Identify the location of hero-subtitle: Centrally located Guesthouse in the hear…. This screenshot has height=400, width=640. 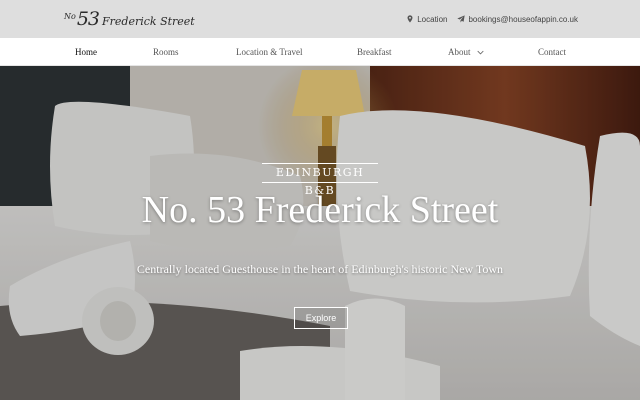
(320, 269).